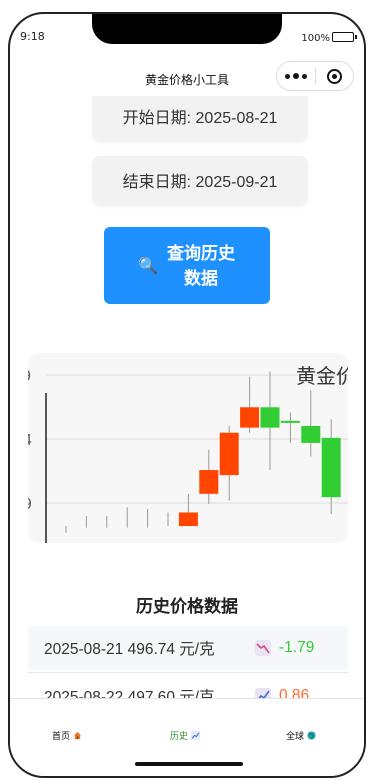  I want to click on tab-global-label: 全球, so click(295, 737).